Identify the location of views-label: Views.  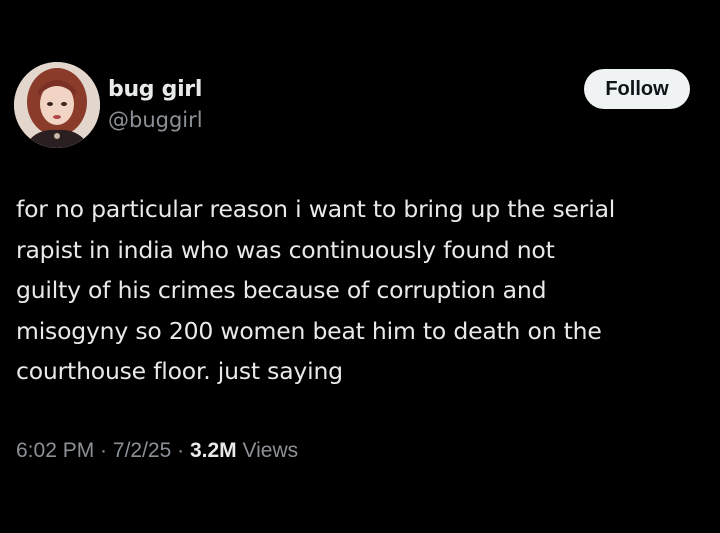
(267, 450).